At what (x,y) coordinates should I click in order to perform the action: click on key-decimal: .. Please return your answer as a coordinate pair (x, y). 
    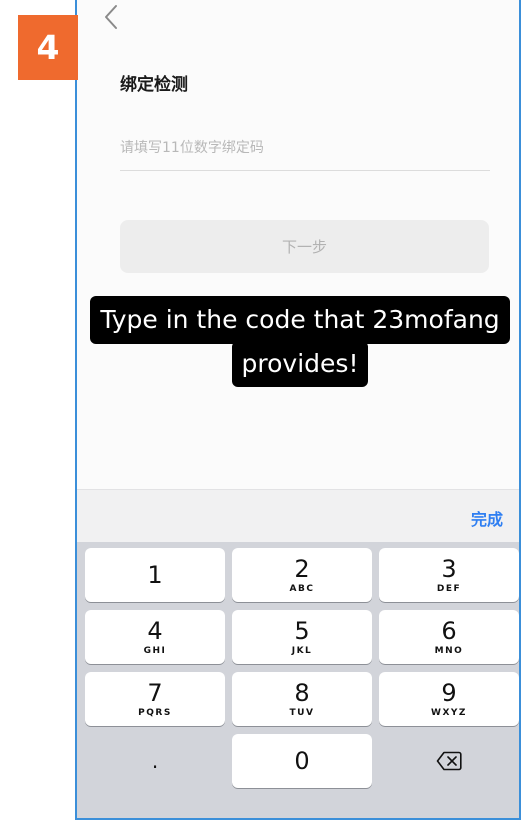
    Looking at the image, I should click on (155, 761).